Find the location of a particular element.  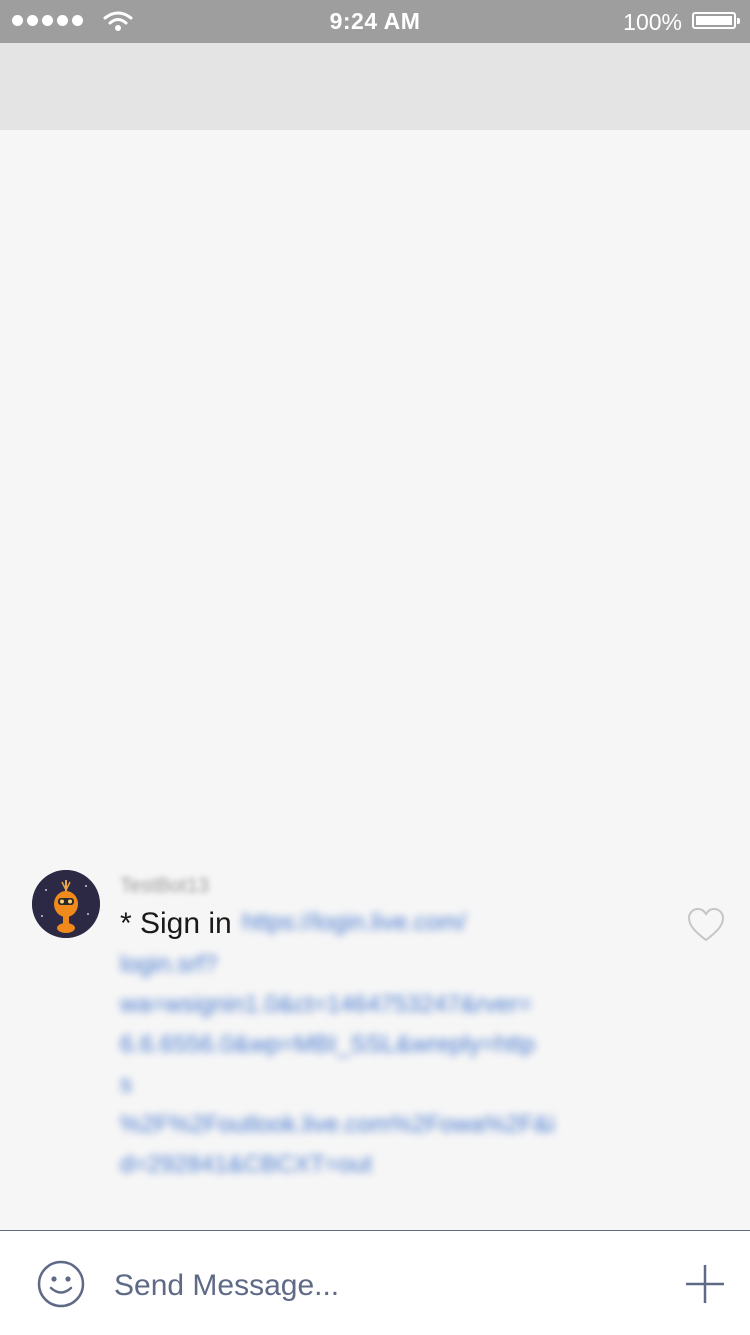

link-line: wa=wsignin1.0&ct=1464753247&rver= is located at coordinates (390, 1005).